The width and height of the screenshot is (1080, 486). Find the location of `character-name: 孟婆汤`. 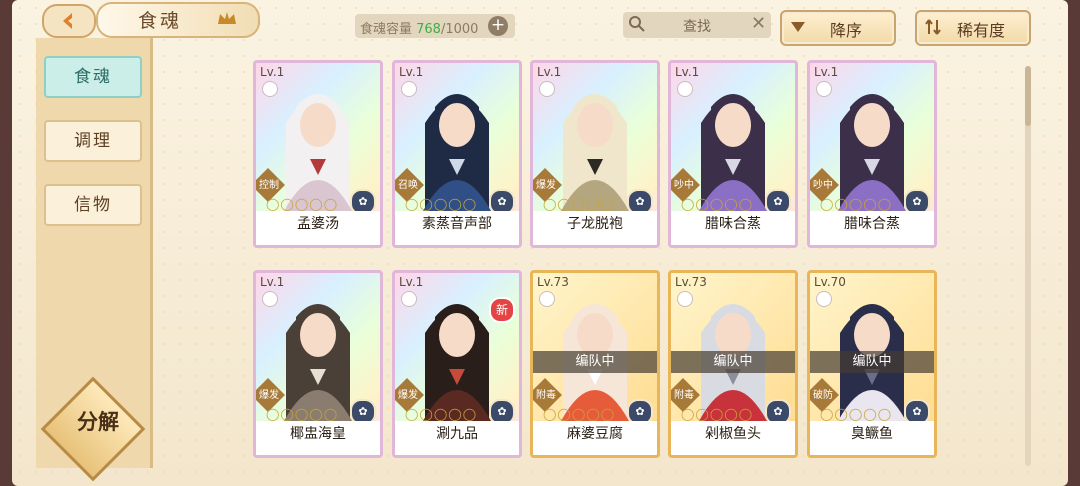

character-name: 孟婆汤 is located at coordinates (318, 224).